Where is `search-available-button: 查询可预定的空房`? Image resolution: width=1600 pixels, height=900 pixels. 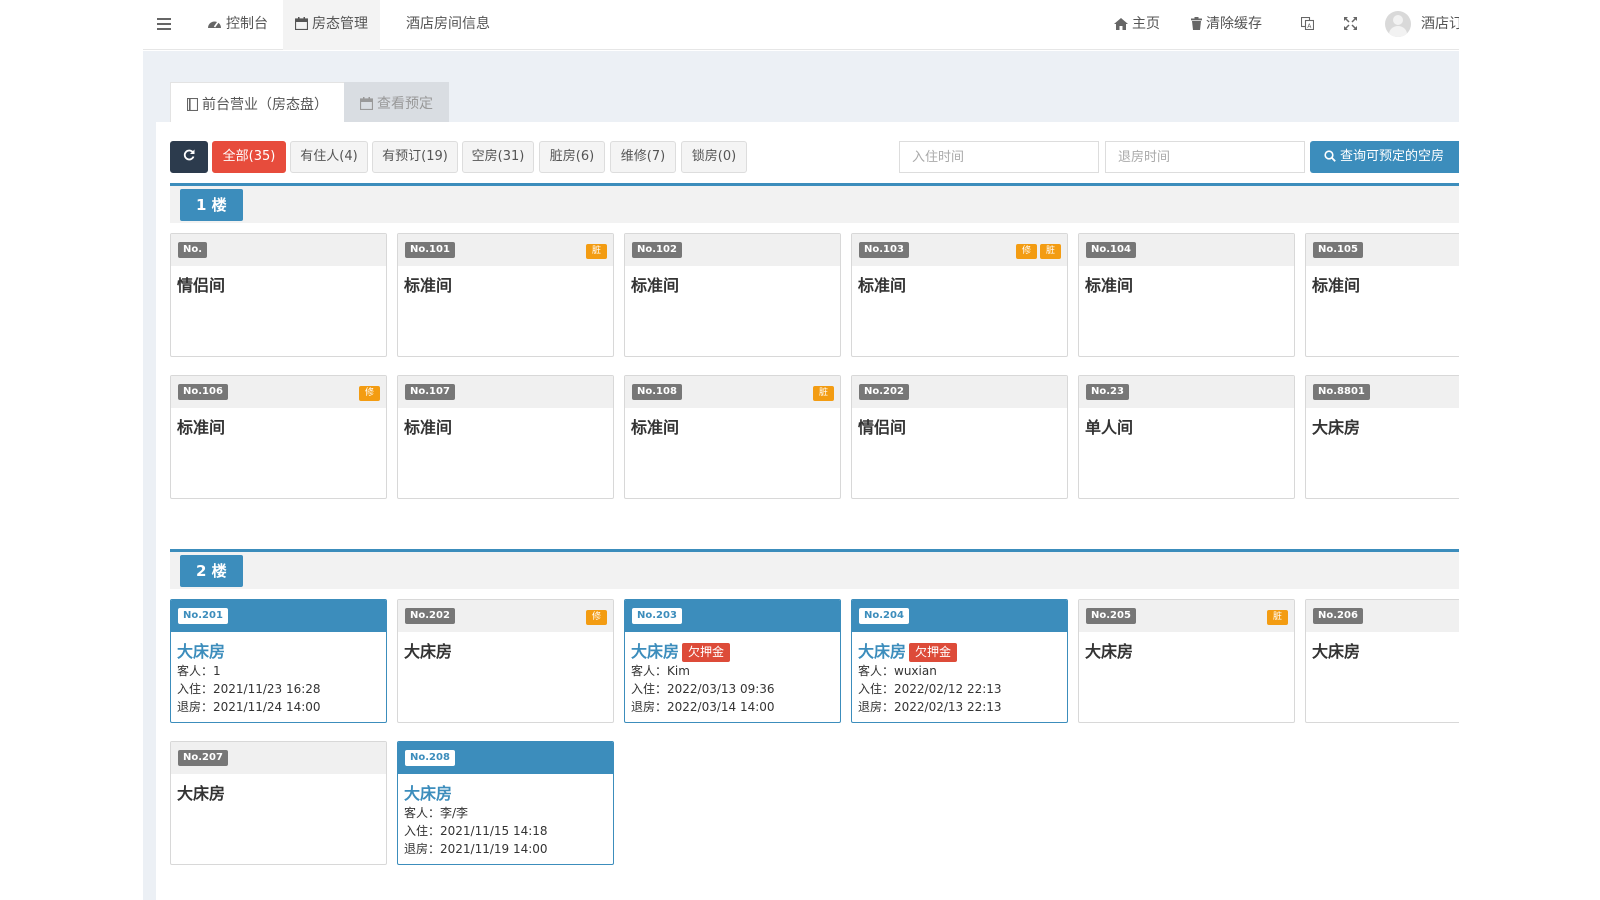
search-available-button: 查询可预定的空房 is located at coordinates (1384, 157).